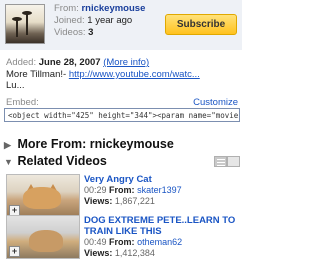 This screenshot has height=261, width=320. What do you see at coordinates (95, 190) in the screenshot?
I see `video-duration: 00:29` at bounding box center [95, 190].